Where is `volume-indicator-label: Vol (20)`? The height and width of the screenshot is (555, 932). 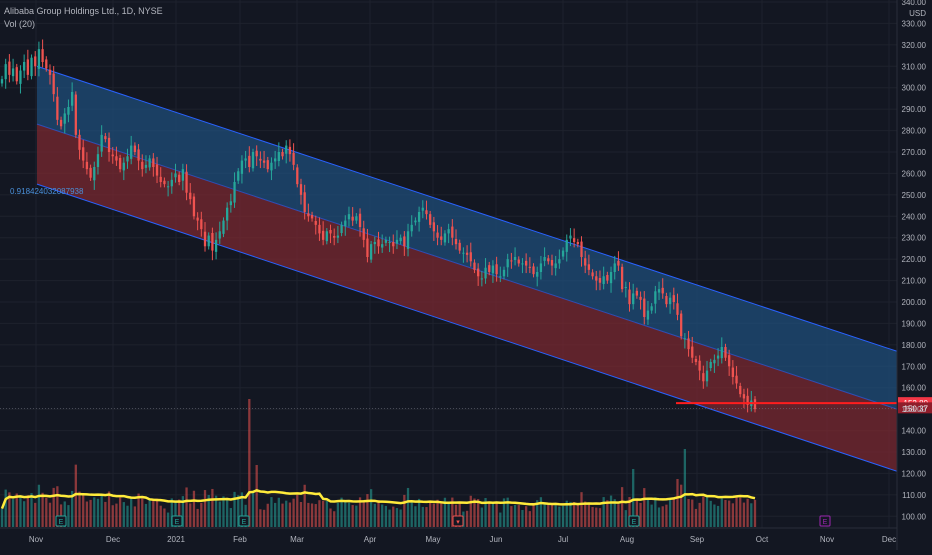
volume-indicator-label: Vol (20) is located at coordinates (83, 24).